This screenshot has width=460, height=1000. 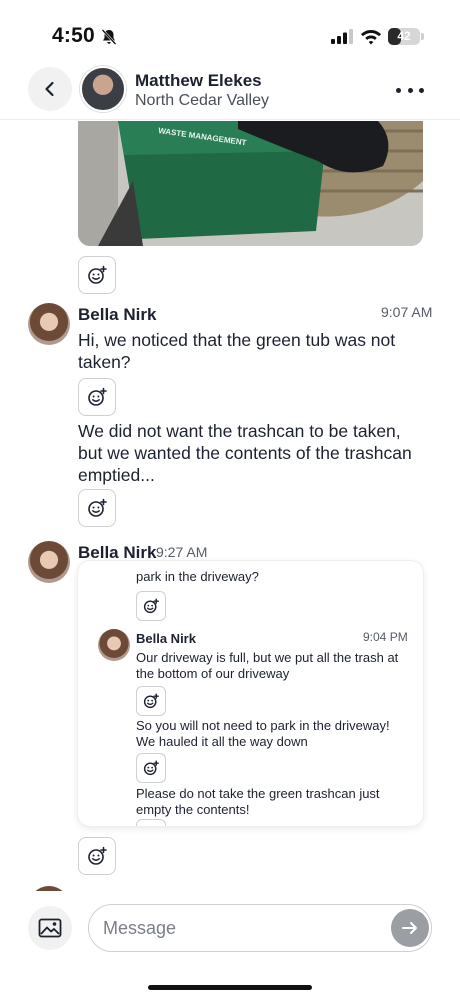 I want to click on back-button, so click(x=50, y=89).